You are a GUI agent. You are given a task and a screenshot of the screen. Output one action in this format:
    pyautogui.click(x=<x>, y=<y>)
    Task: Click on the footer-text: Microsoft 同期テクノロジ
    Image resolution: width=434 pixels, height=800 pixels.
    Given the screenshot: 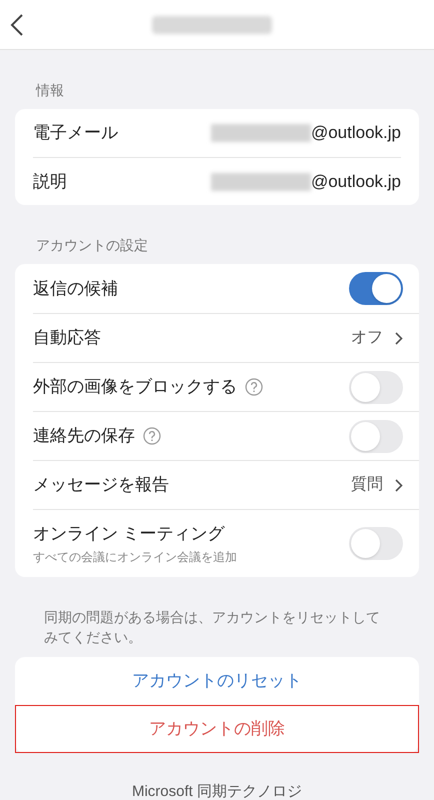 What is the action you would take?
    pyautogui.click(x=216, y=791)
    